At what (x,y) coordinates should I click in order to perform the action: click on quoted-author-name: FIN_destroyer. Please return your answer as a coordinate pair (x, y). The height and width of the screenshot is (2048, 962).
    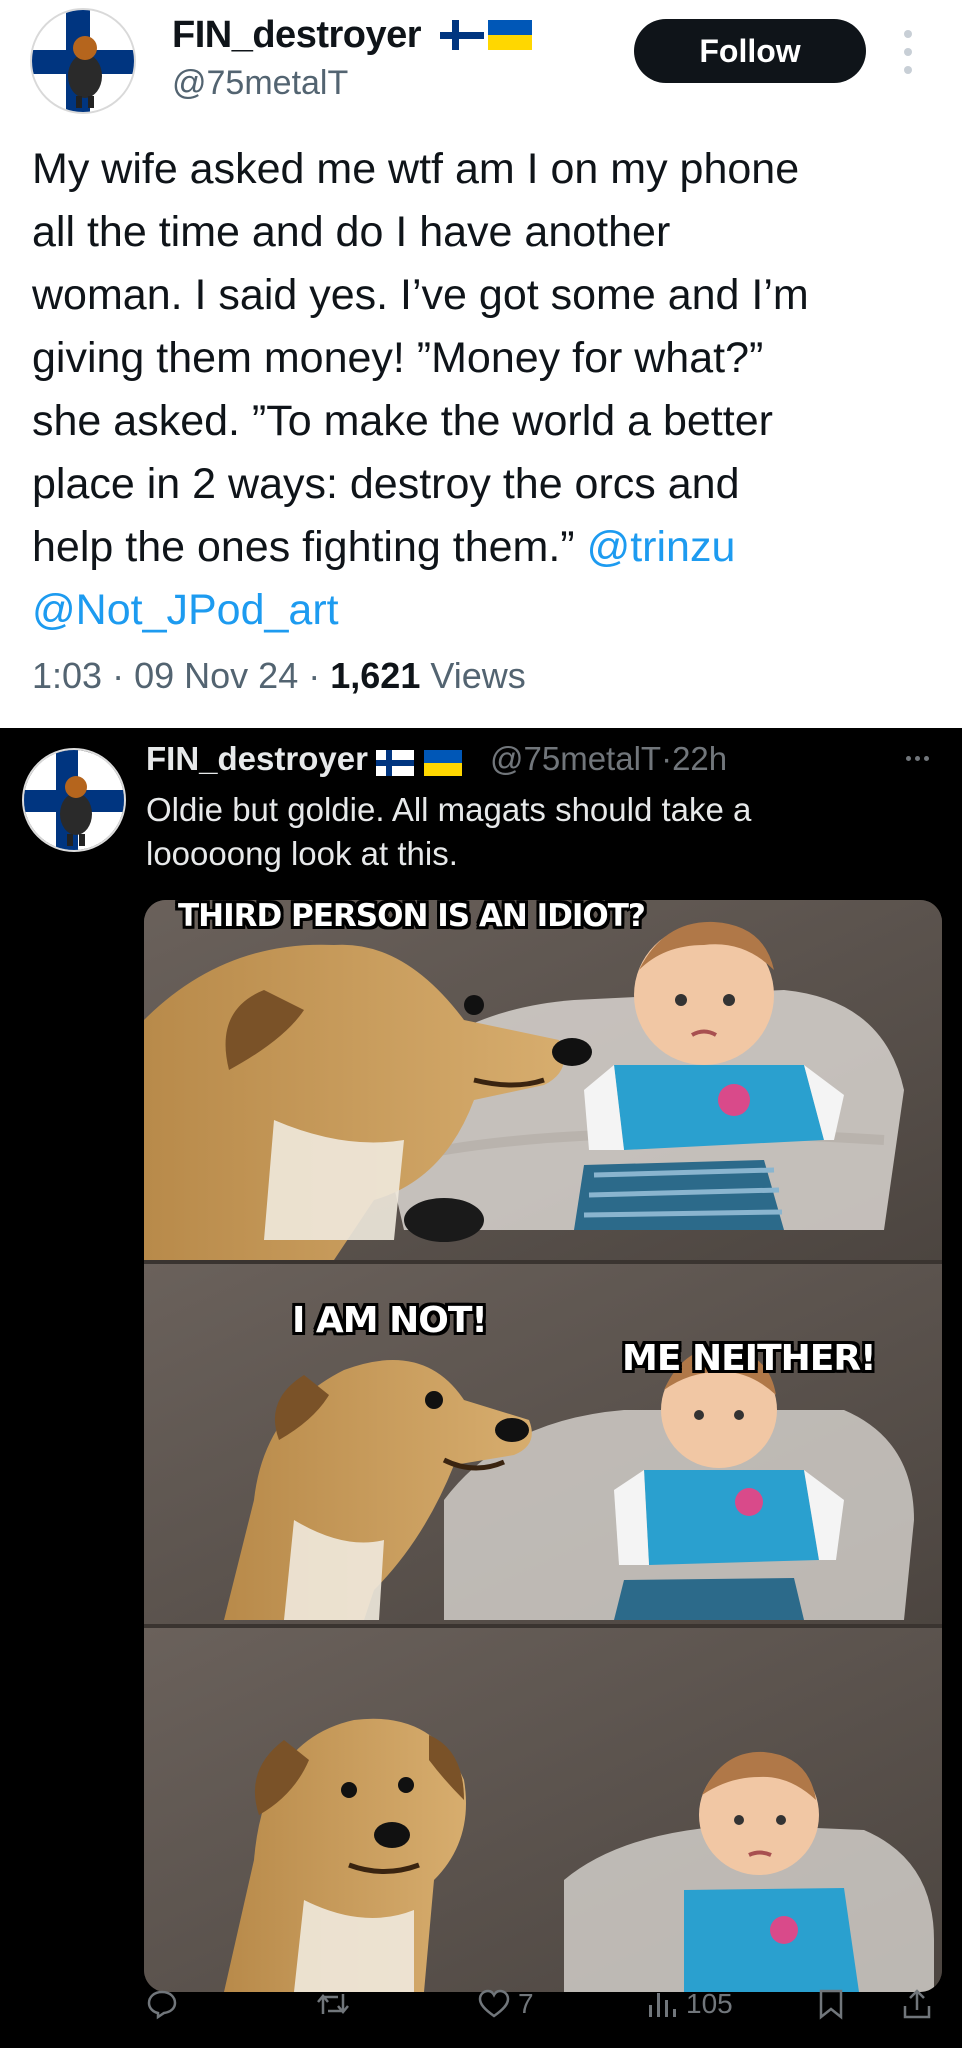
    Looking at the image, I should click on (257, 759).